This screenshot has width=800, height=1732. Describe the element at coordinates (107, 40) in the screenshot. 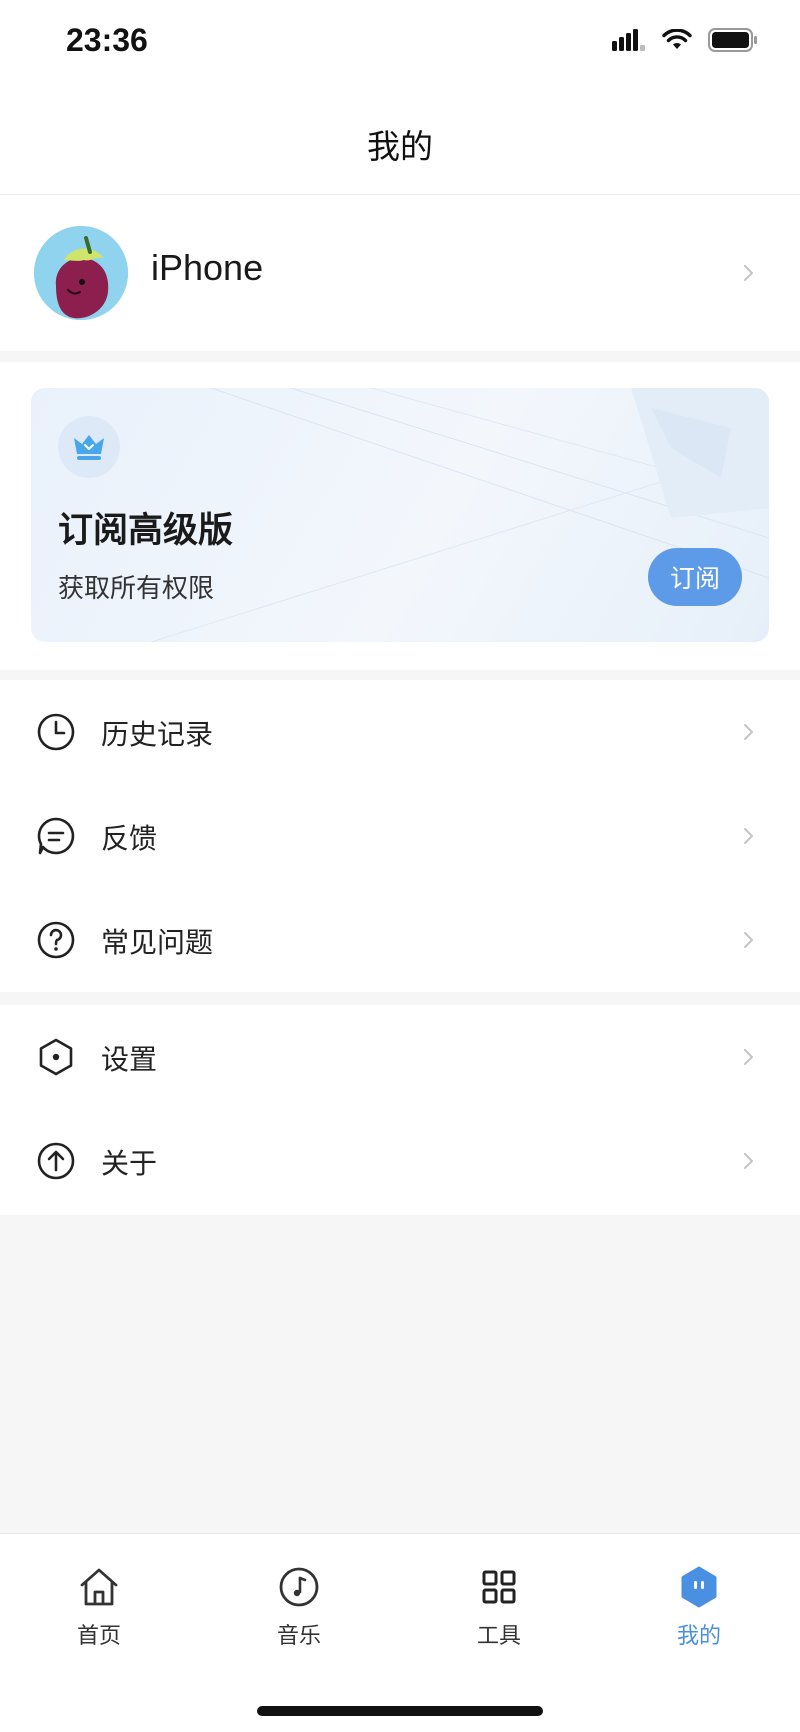

I see `status-time: 23:36` at that location.